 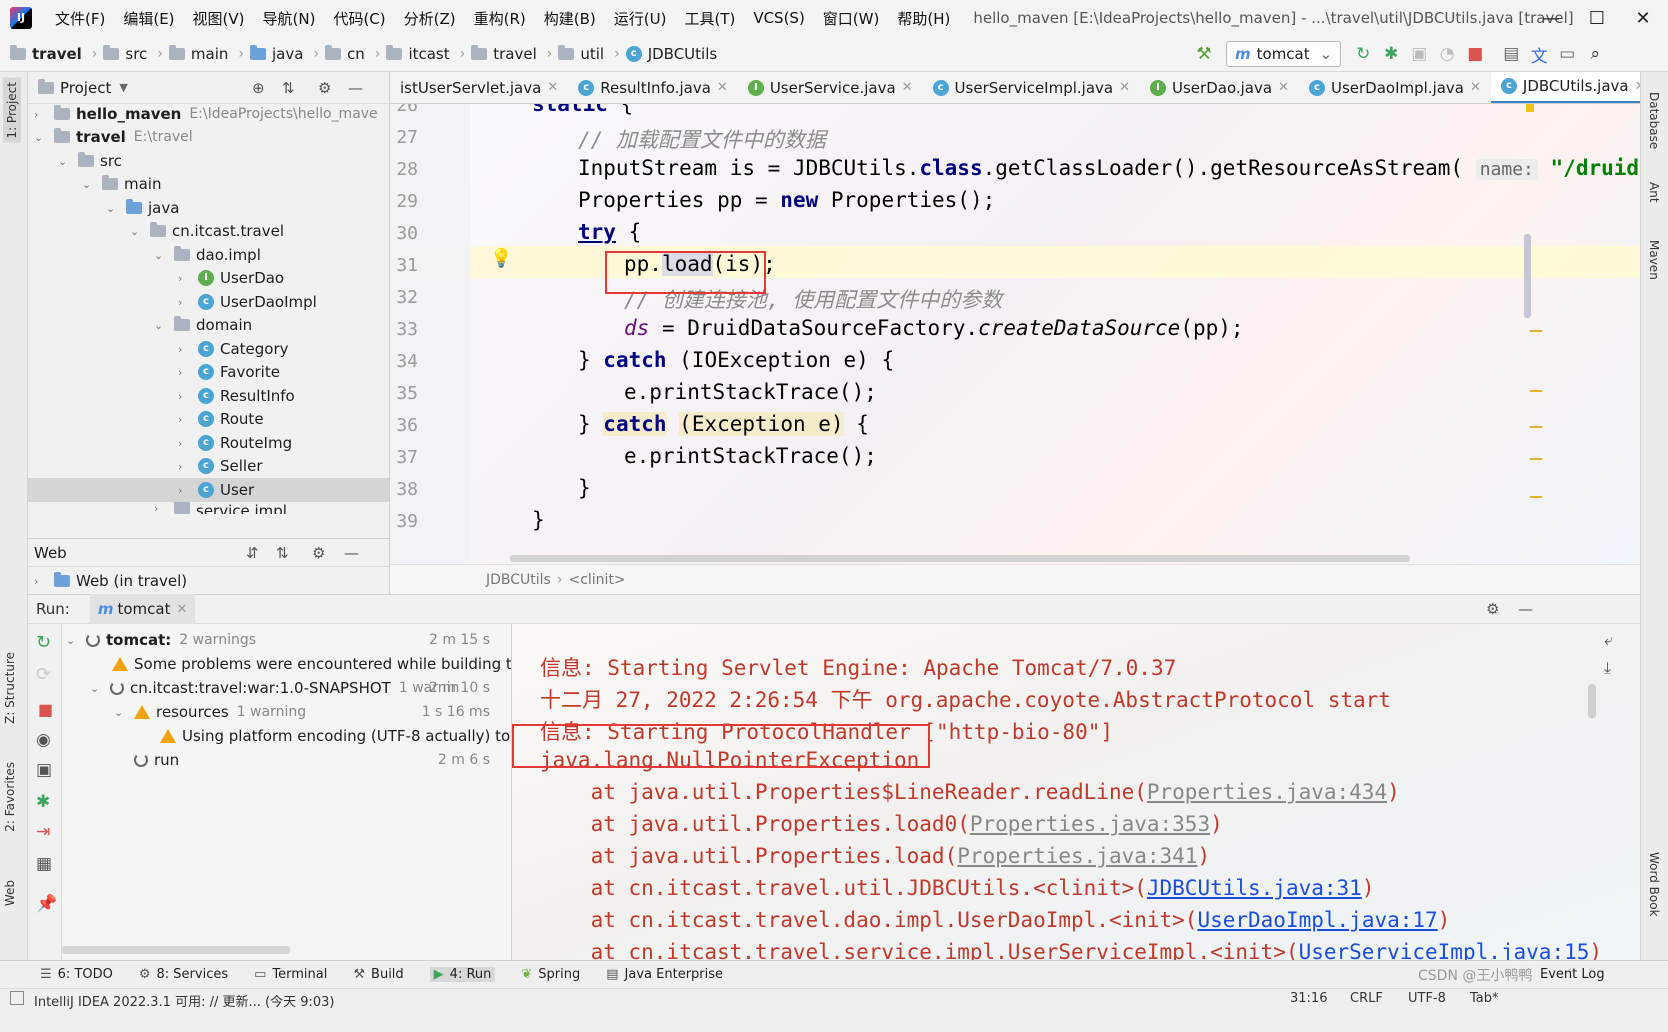 What do you see at coordinates (359, 18) in the screenshot?
I see `menu-code: 代码(C)` at bounding box center [359, 18].